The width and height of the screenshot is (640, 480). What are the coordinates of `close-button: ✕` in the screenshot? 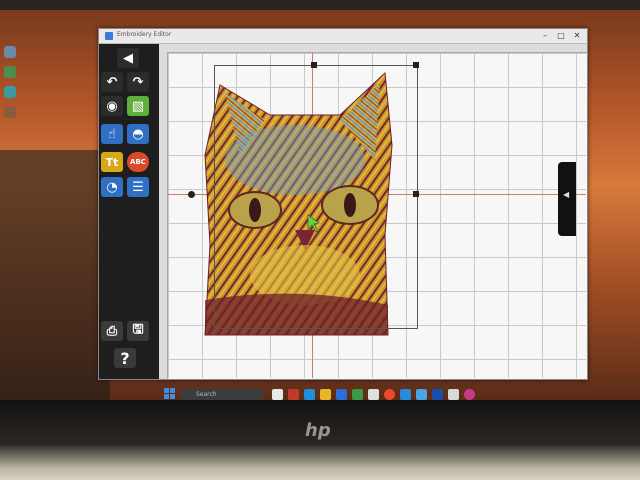 It's located at (577, 36).